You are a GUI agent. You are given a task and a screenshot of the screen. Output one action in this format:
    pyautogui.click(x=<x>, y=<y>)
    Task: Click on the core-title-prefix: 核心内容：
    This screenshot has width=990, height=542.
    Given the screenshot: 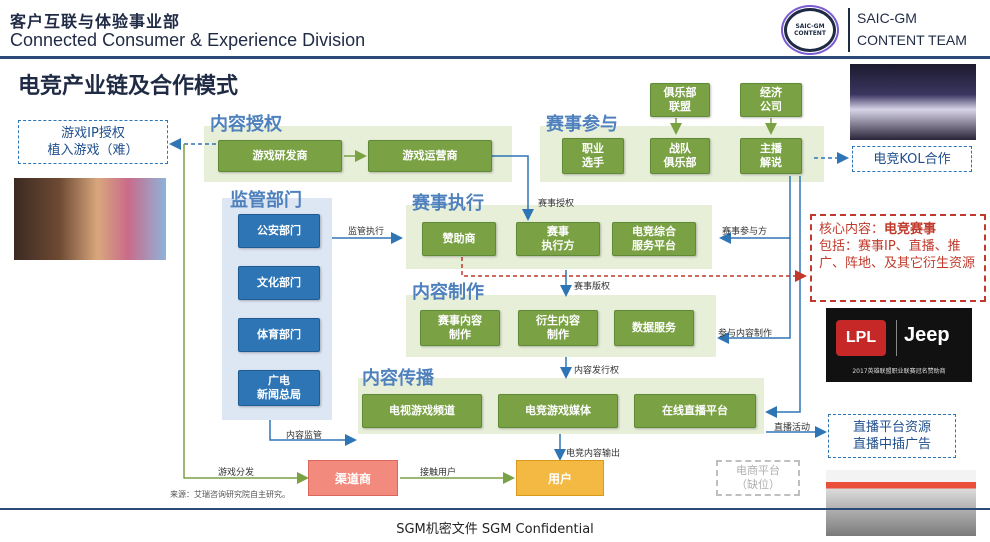 What is the action you would take?
    pyautogui.click(x=852, y=229)
    